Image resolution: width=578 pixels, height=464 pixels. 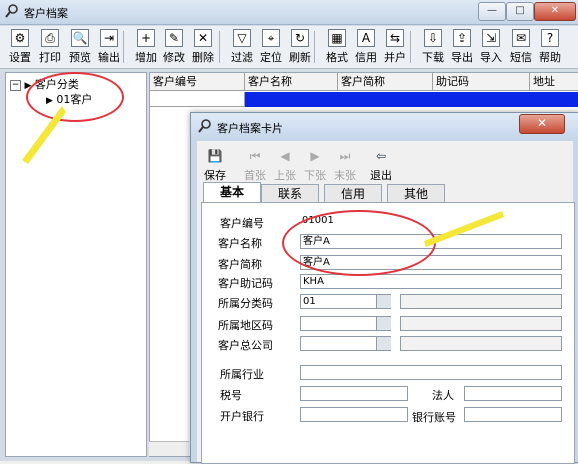 What do you see at coordinates (315, 165) in the screenshot?
I see `next-button: ▶ 下张` at bounding box center [315, 165].